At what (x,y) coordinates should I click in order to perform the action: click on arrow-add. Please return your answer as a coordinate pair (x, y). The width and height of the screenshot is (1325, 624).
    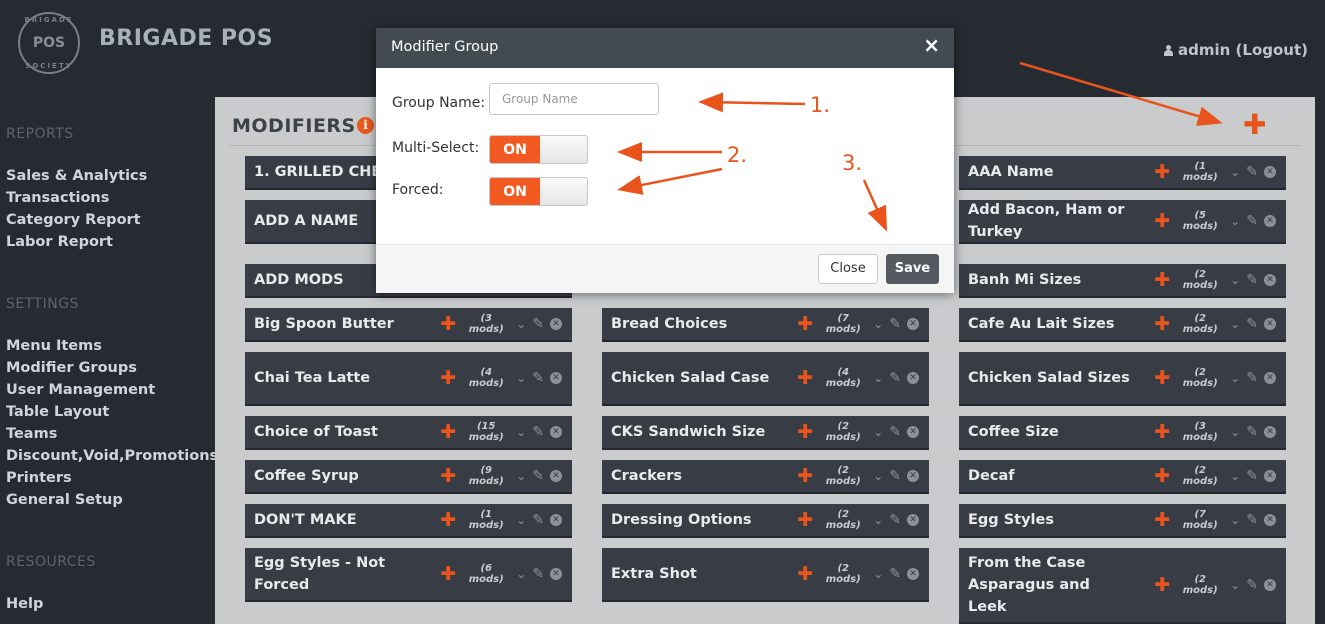
    Looking at the image, I should click on (1121, 93).